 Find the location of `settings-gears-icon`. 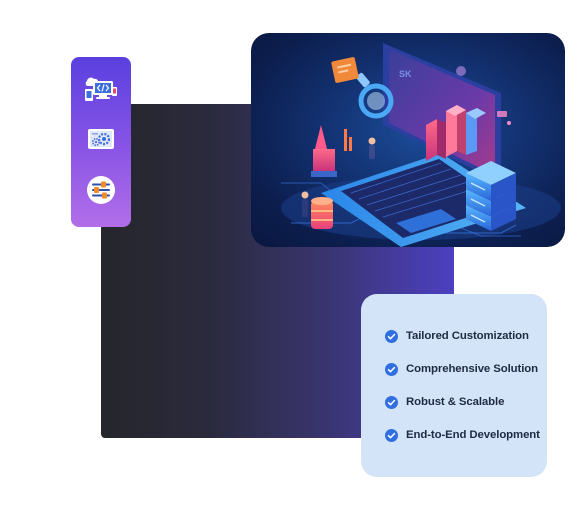

settings-gears-icon is located at coordinates (101, 140).